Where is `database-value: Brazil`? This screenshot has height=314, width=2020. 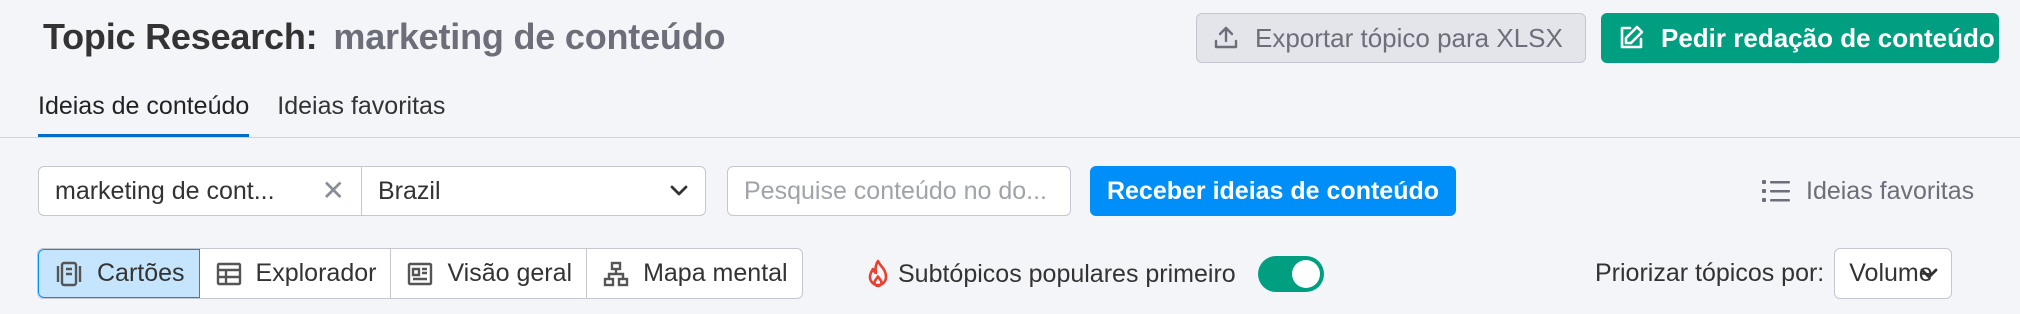
database-value: Brazil is located at coordinates (409, 190).